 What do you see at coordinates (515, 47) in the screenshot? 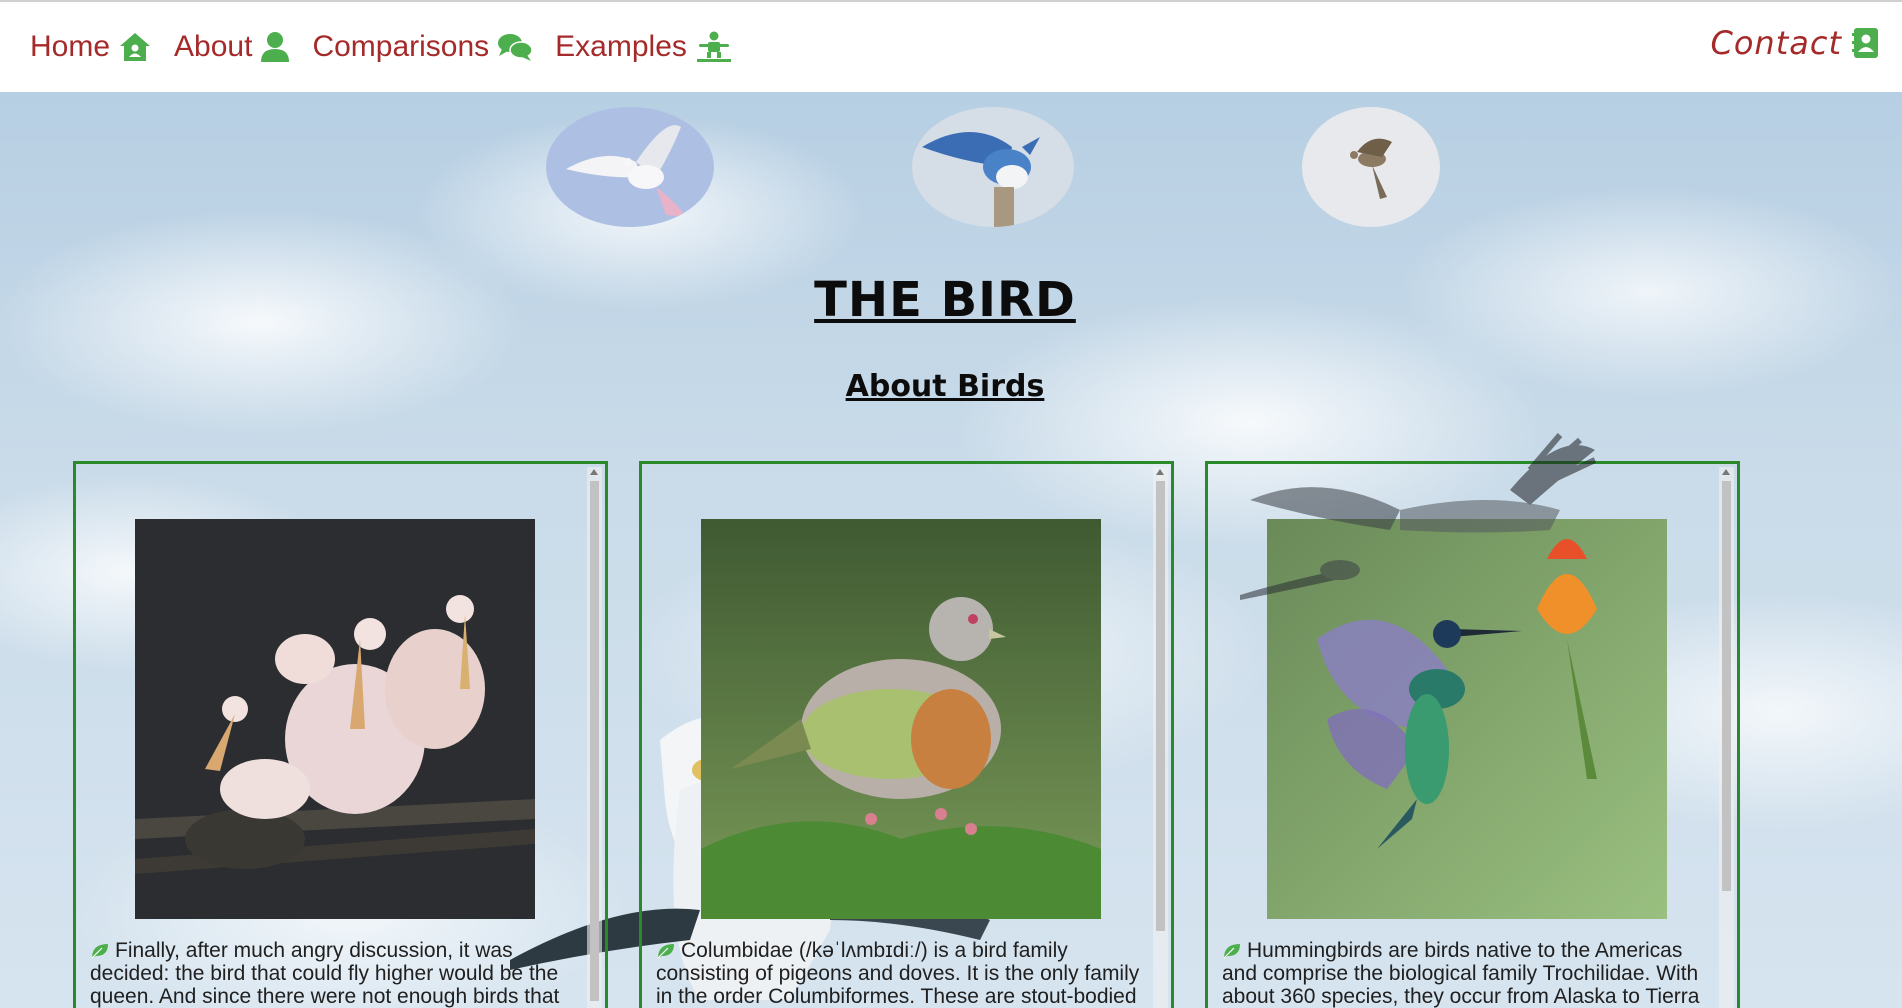
I see `comments-icon` at bounding box center [515, 47].